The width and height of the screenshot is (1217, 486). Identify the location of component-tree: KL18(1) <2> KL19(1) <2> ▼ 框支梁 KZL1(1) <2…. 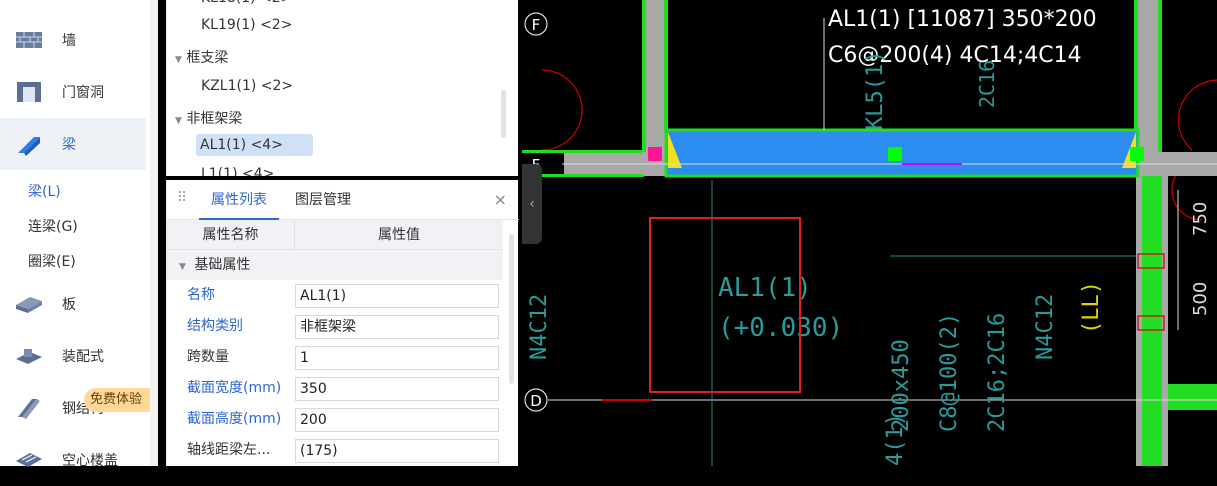
(342, 88).